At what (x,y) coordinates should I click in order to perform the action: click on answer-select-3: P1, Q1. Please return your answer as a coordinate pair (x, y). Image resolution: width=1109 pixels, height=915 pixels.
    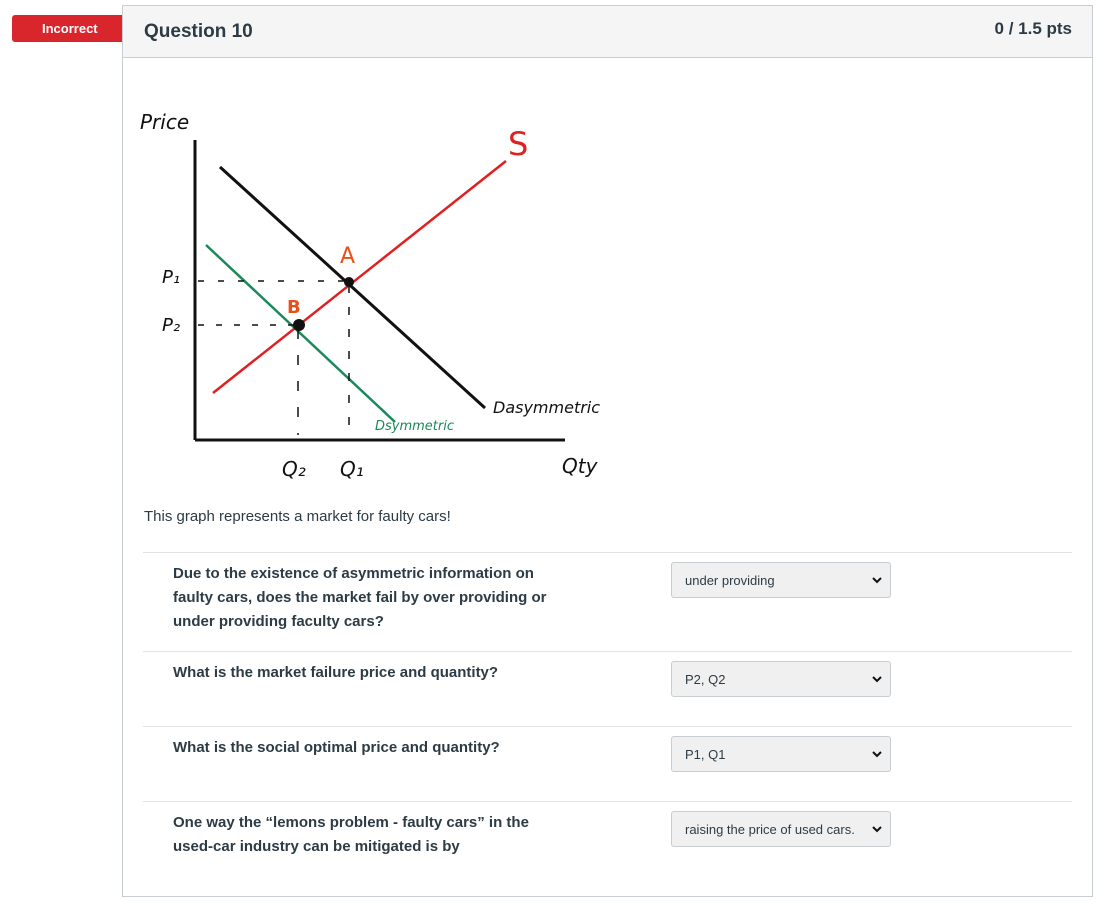
    Looking at the image, I should click on (781, 754).